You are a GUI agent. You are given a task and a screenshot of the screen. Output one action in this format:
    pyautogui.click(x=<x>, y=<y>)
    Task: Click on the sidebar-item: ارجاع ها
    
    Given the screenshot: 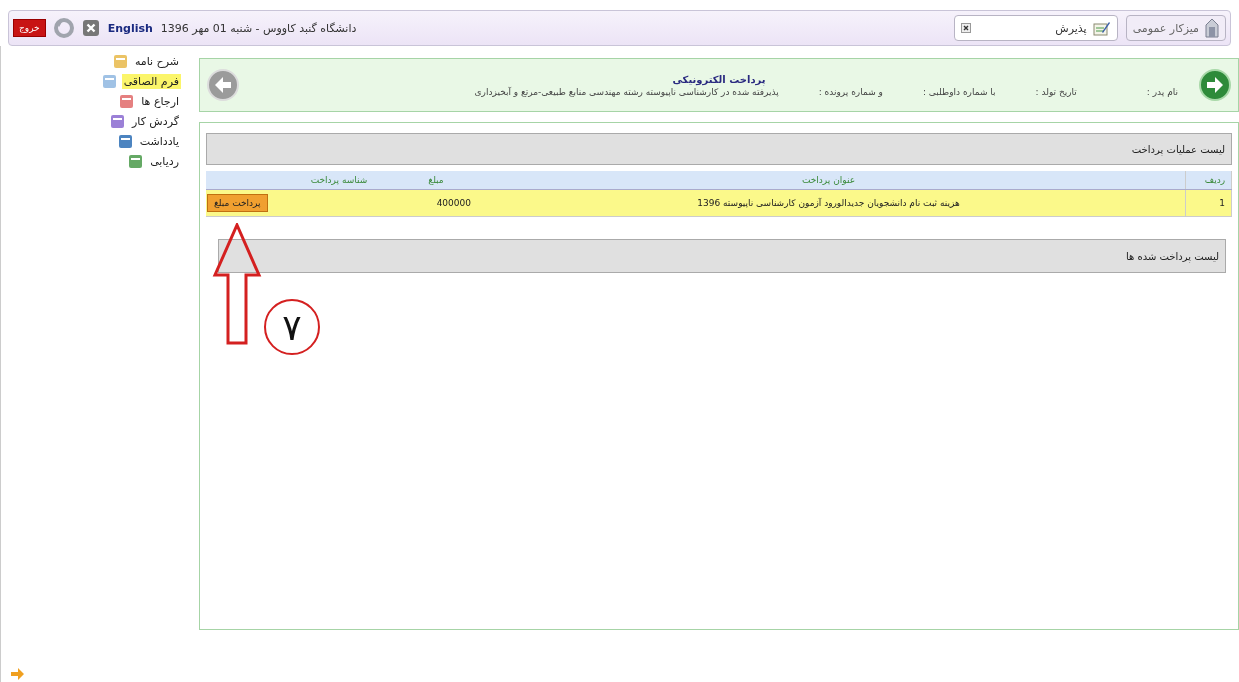 What is the action you would take?
    pyautogui.click(x=160, y=101)
    